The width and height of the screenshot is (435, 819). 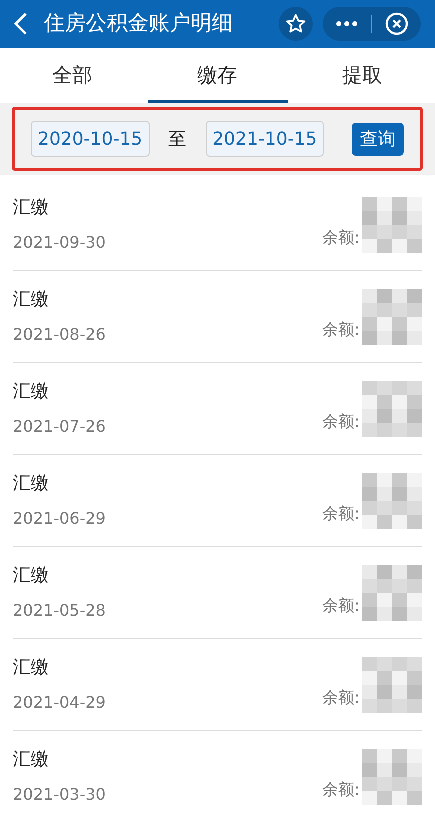 I want to click on favorite-button, so click(x=296, y=24).